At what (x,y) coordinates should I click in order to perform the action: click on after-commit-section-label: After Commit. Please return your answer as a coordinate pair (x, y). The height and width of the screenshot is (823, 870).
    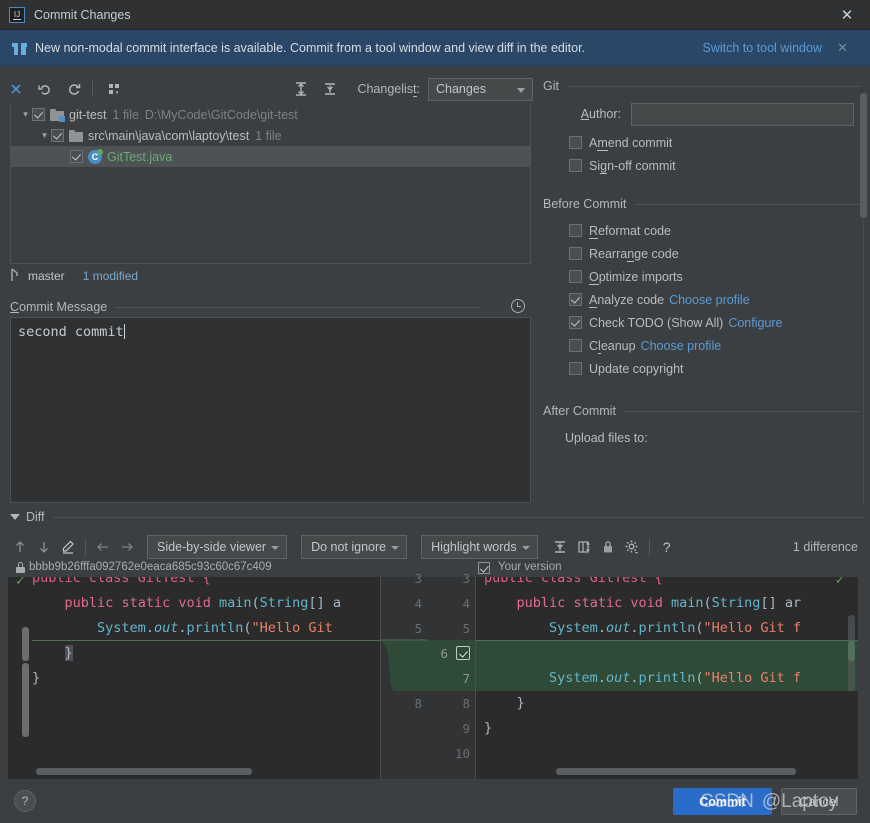
    Looking at the image, I should click on (579, 411).